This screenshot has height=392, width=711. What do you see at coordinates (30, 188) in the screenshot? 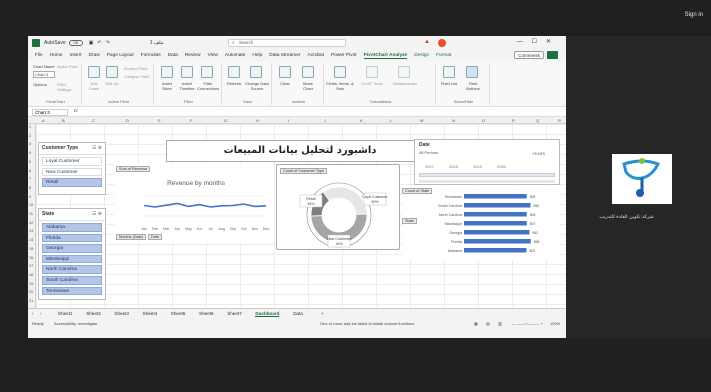
I see `row-header: 8` at bounding box center [30, 188].